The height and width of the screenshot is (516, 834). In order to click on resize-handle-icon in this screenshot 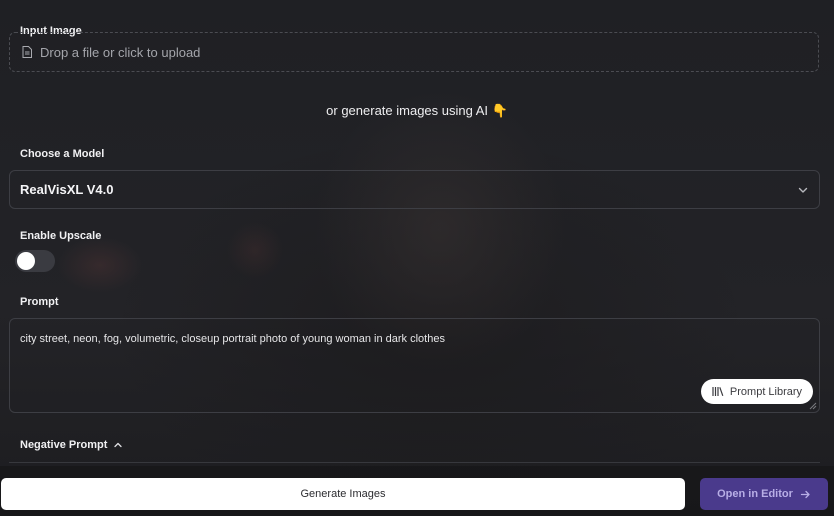, I will do `click(813, 406)`.